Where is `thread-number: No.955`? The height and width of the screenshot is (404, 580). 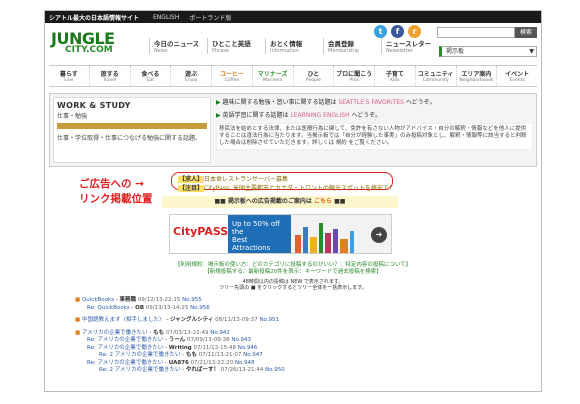 thread-number: No.955 is located at coordinates (192, 300).